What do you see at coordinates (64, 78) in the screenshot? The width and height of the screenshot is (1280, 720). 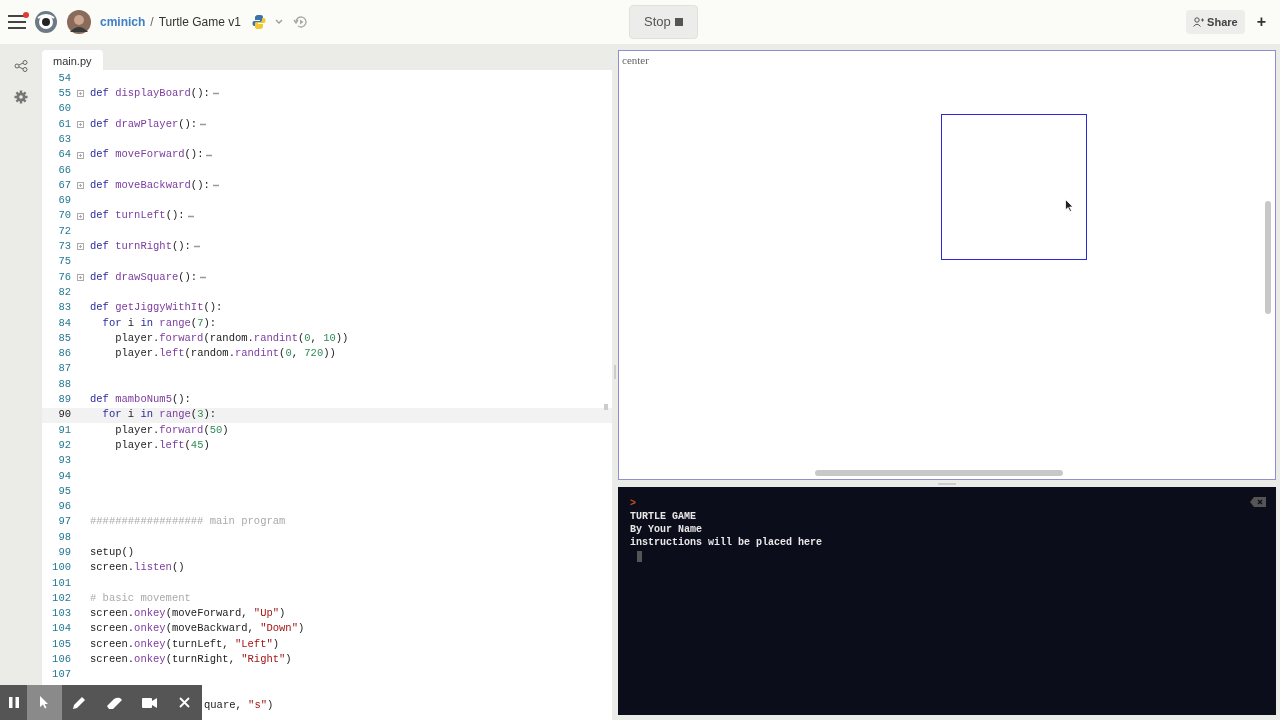 I see `line-number: 54` at bounding box center [64, 78].